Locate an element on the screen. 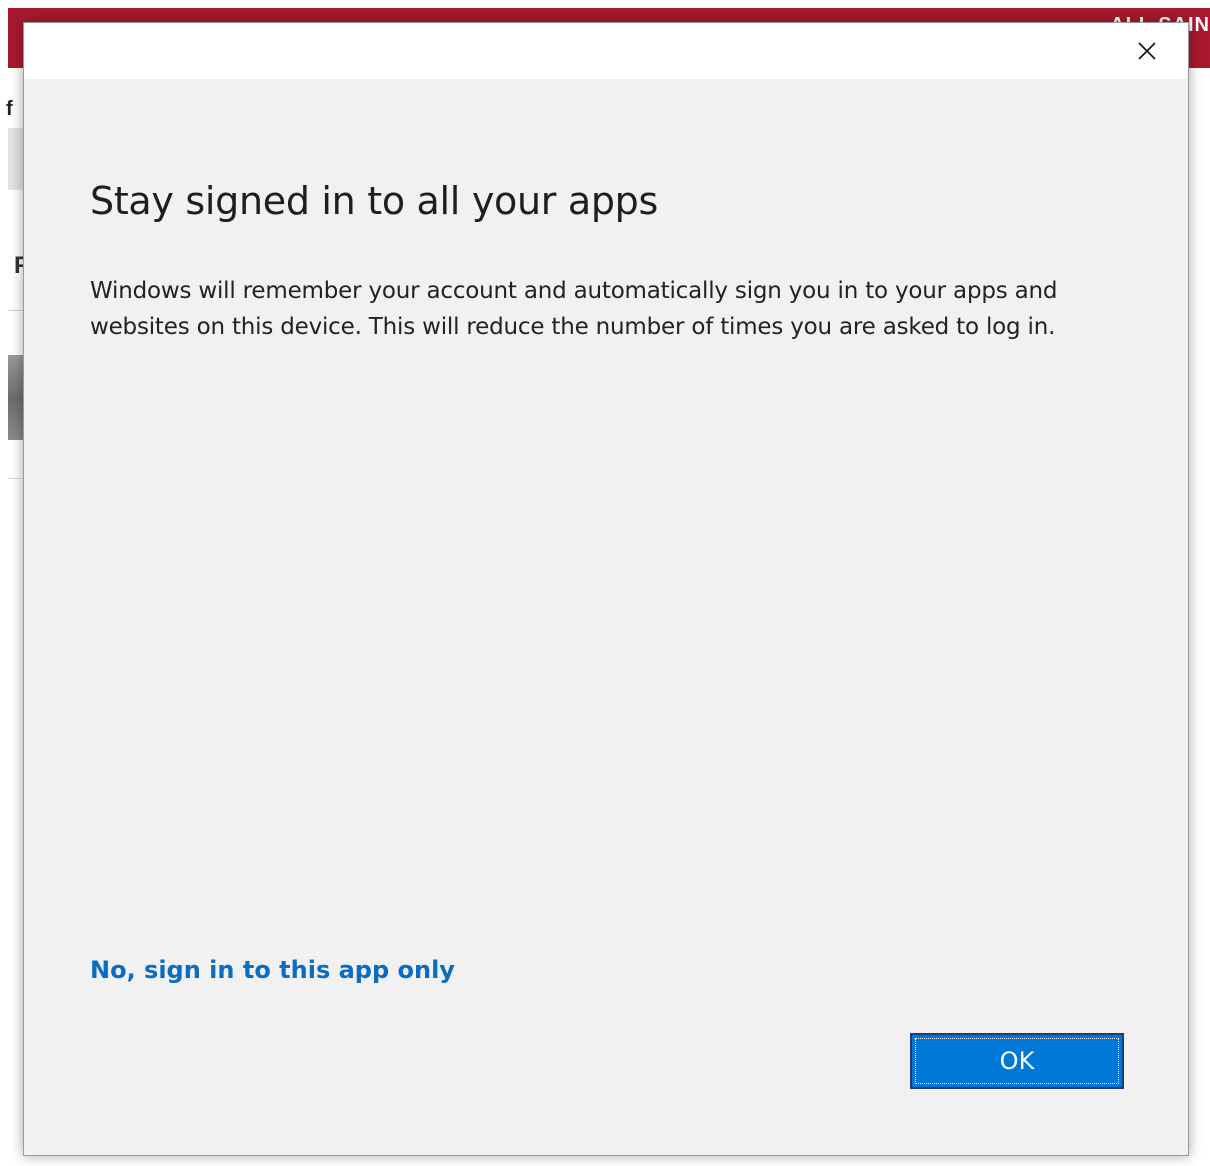 Image resolution: width=1210 pixels, height=1166 pixels. dialog-titlebar is located at coordinates (606, 51).